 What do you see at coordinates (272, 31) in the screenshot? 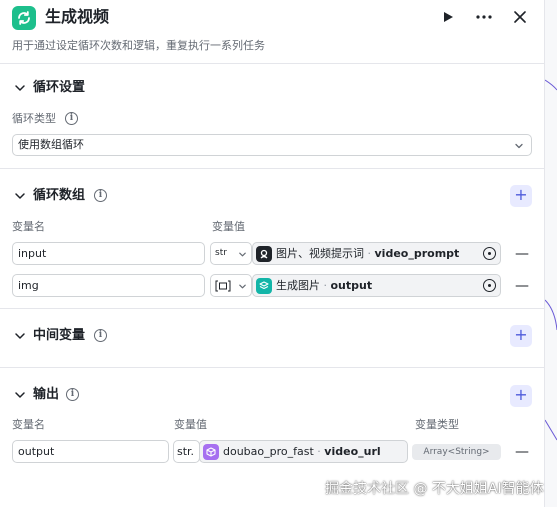
I see `panel-header: 生成视频 用于通过设定循环次数和逻辑，重复执行一系列任务` at bounding box center [272, 31].